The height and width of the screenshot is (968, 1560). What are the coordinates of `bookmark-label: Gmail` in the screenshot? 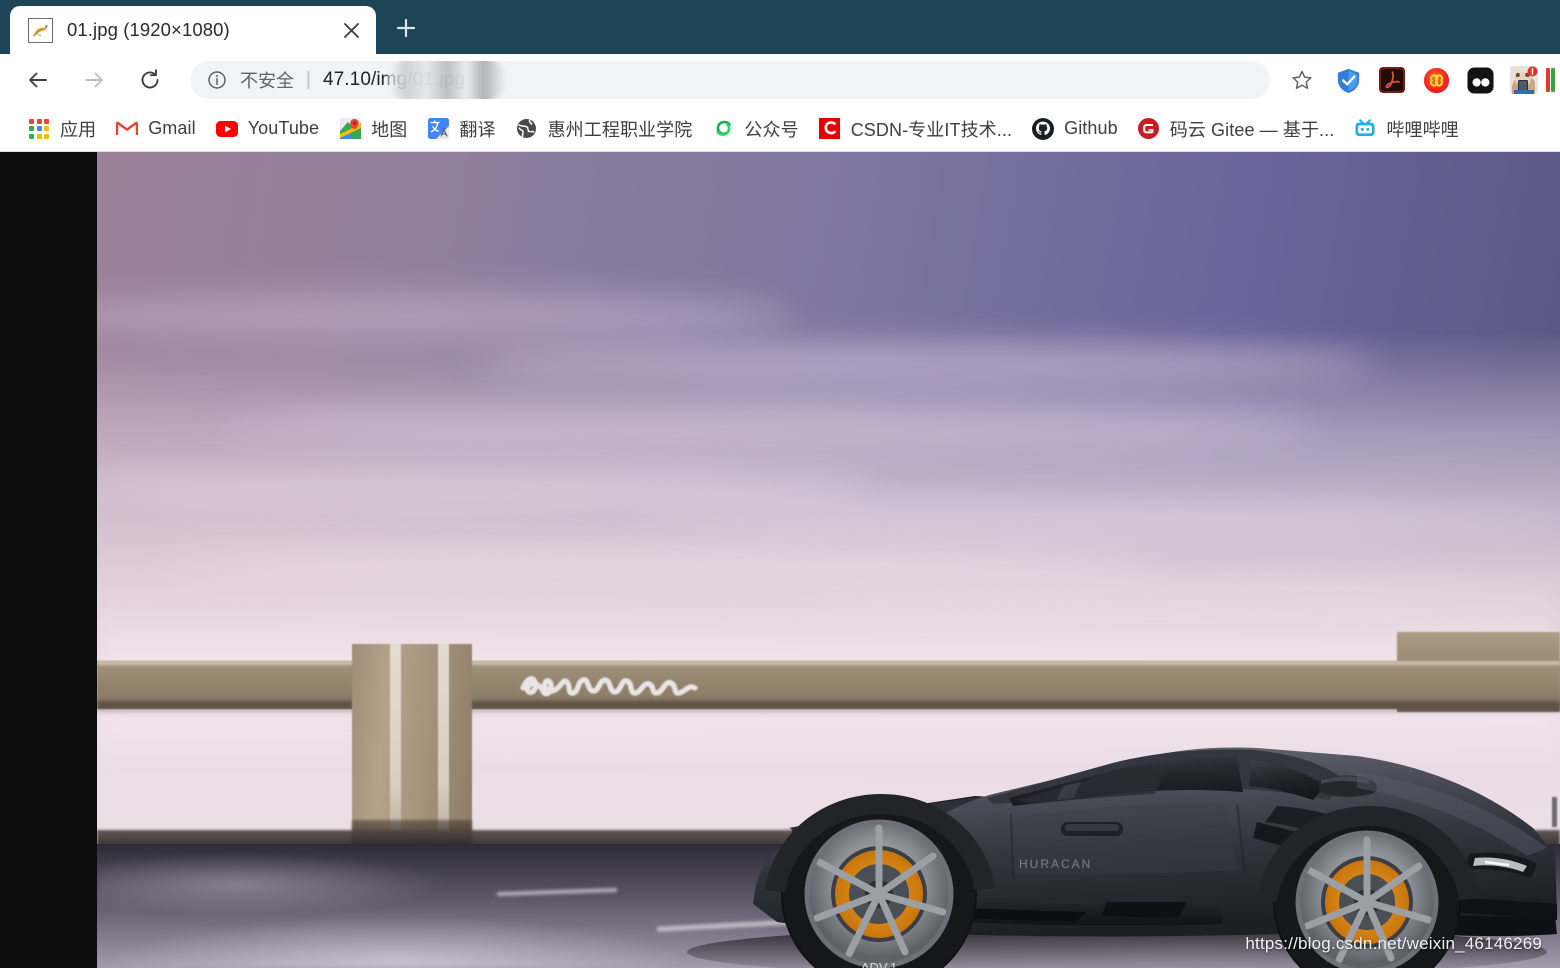 It's located at (172, 128).